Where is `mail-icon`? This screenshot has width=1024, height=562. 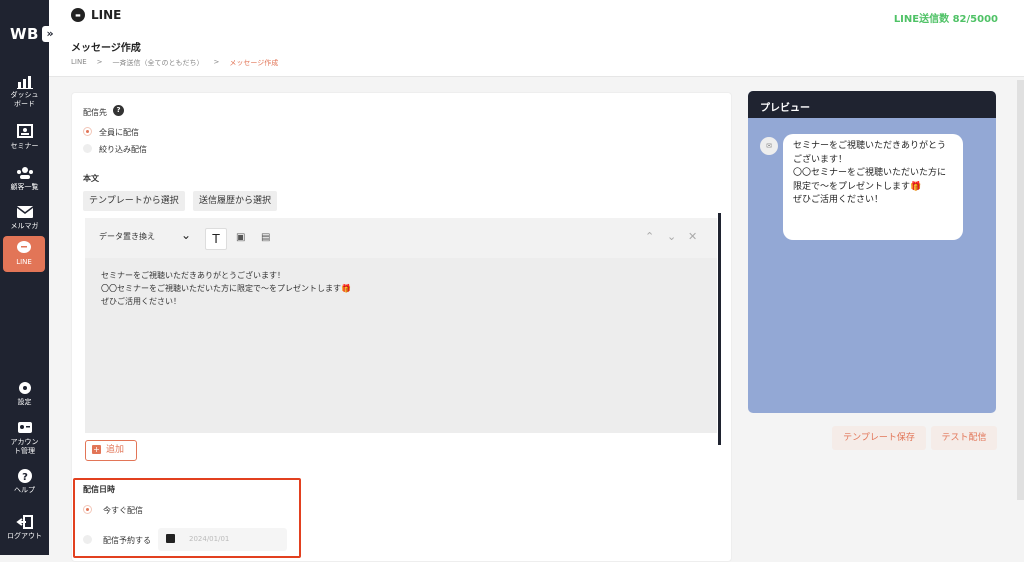 mail-icon is located at coordinates (24, 212).